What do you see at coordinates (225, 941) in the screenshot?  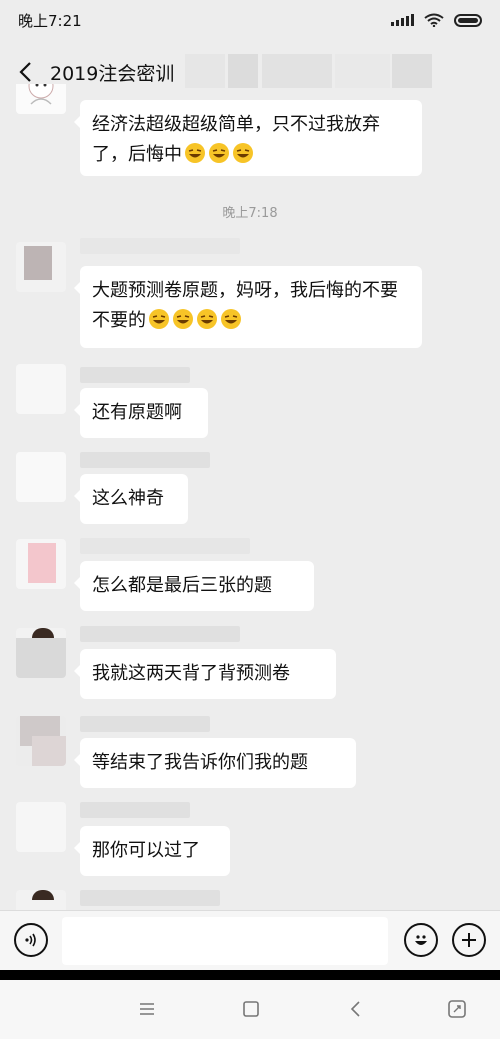 I see `message-input` at bounding box center [225, 941].